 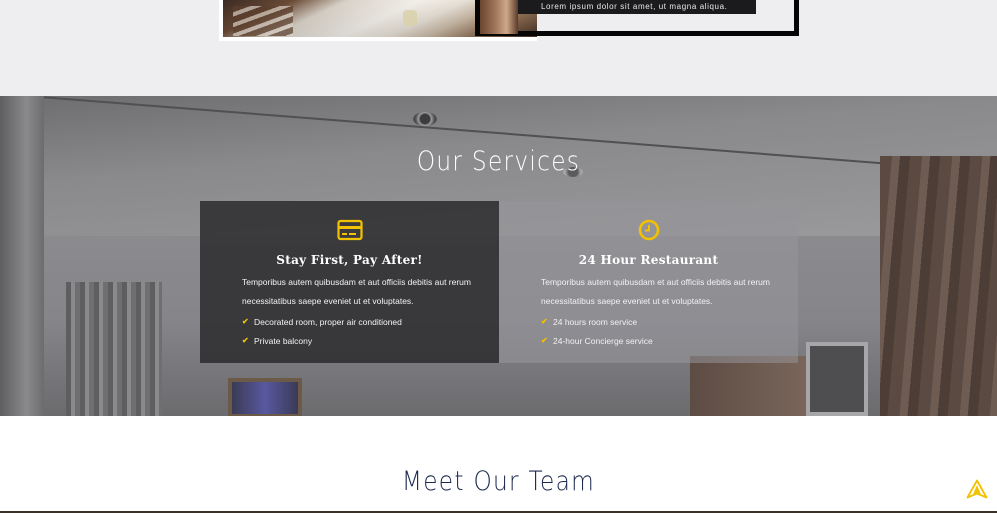 I want to click on background-wall, so click(x=22, y=256).